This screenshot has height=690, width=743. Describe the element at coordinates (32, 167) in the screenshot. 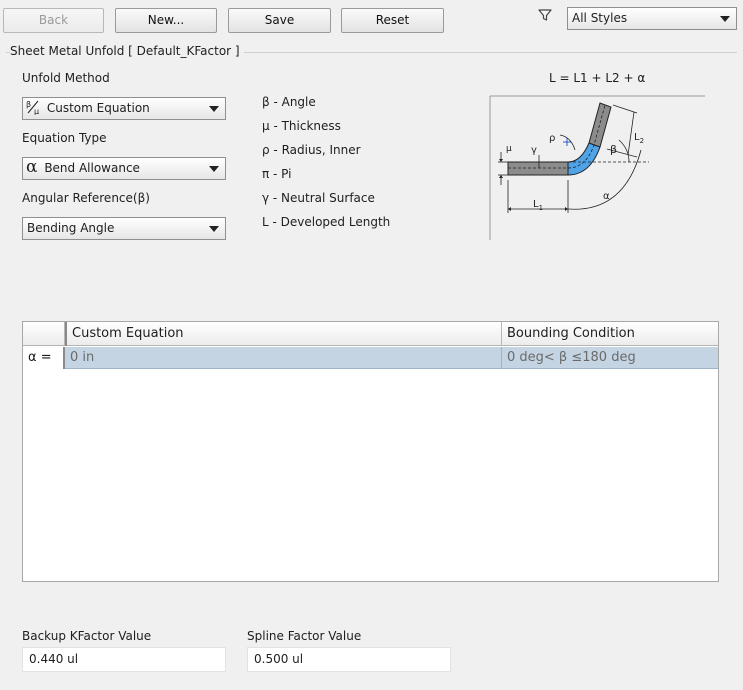

I see `alpha-icon: α` at that location.